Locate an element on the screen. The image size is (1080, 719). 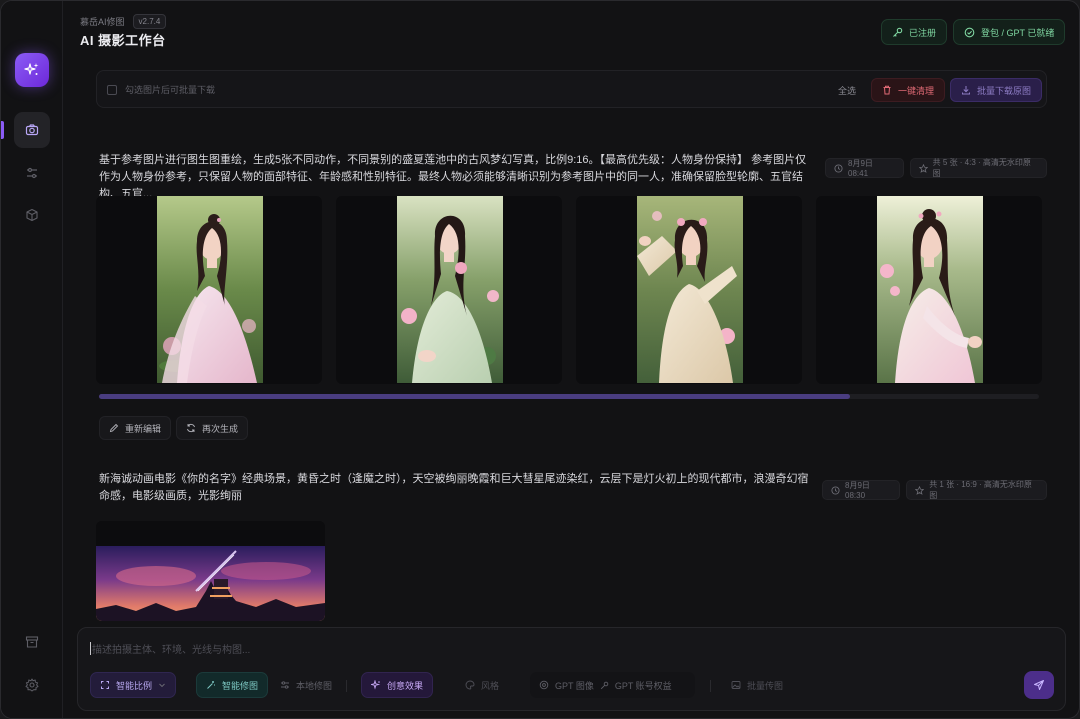
local-retouch-button: 本地修图 is located at coordinates (306, 685).